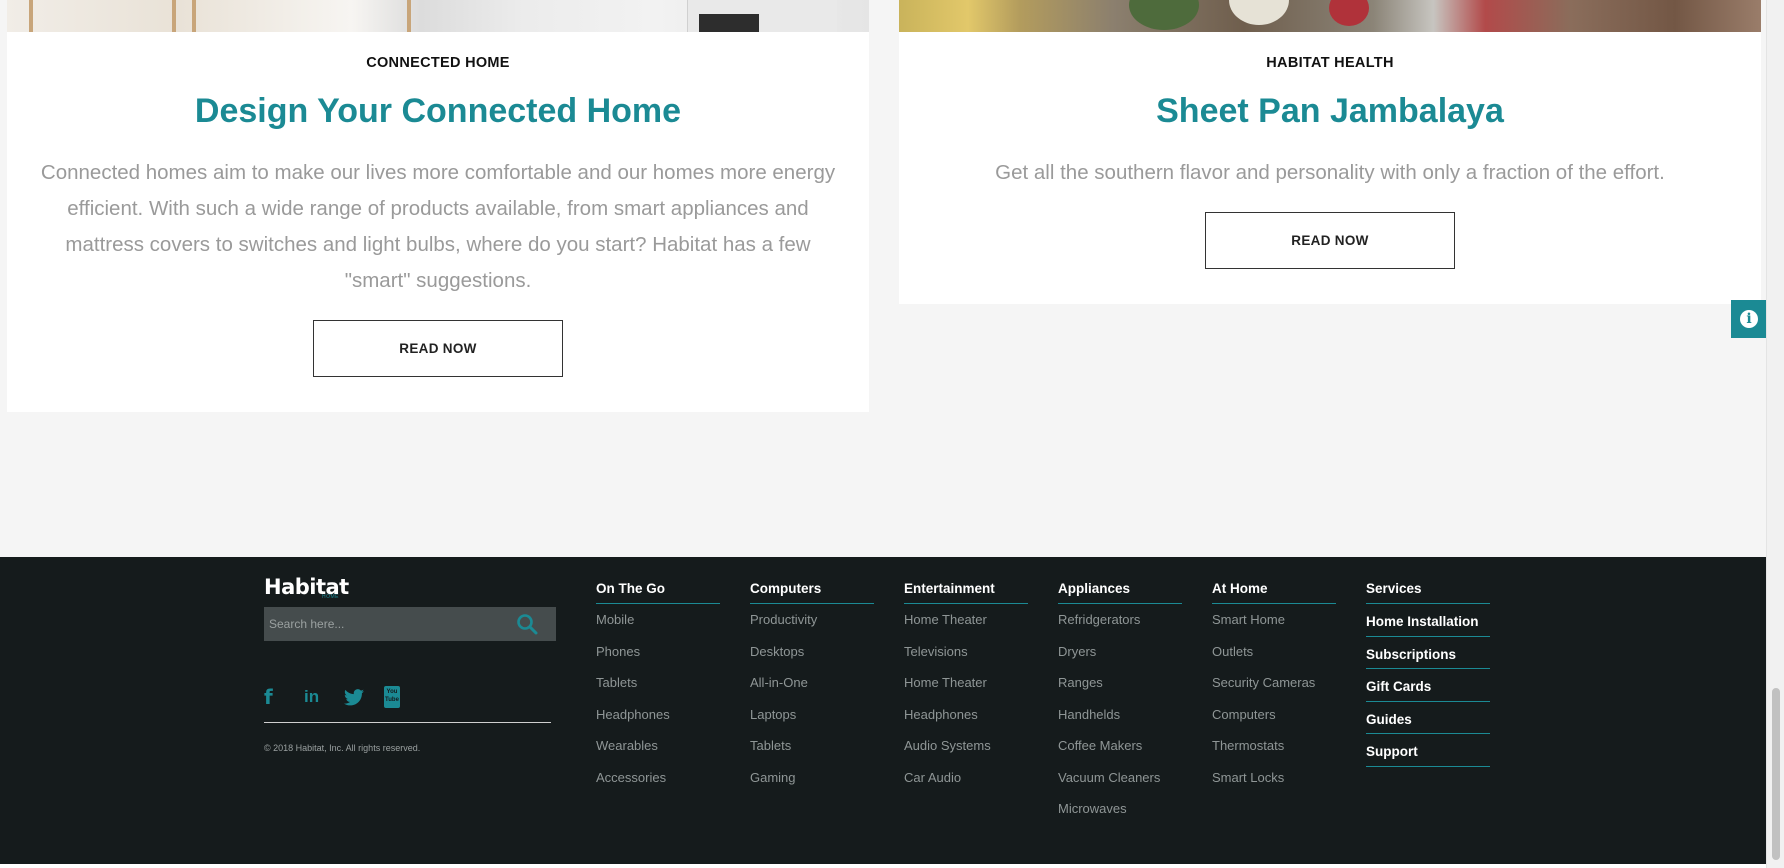 The image size is (1784, 868). Describe the element at coordinates (330, 597) in the screenshot. I see `footer-logo-subtitle: HOME` at that location.